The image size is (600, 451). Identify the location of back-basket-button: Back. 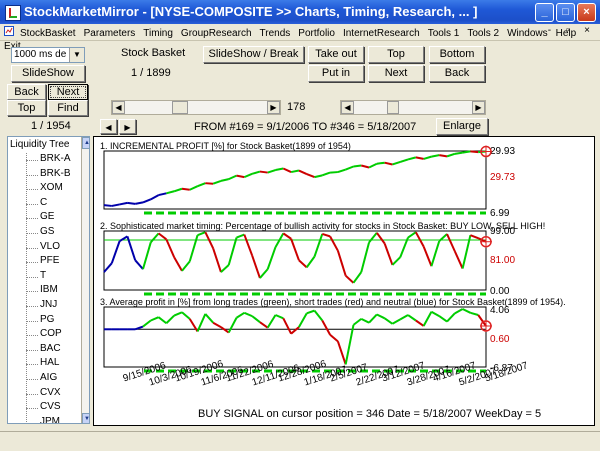
(457, 73).